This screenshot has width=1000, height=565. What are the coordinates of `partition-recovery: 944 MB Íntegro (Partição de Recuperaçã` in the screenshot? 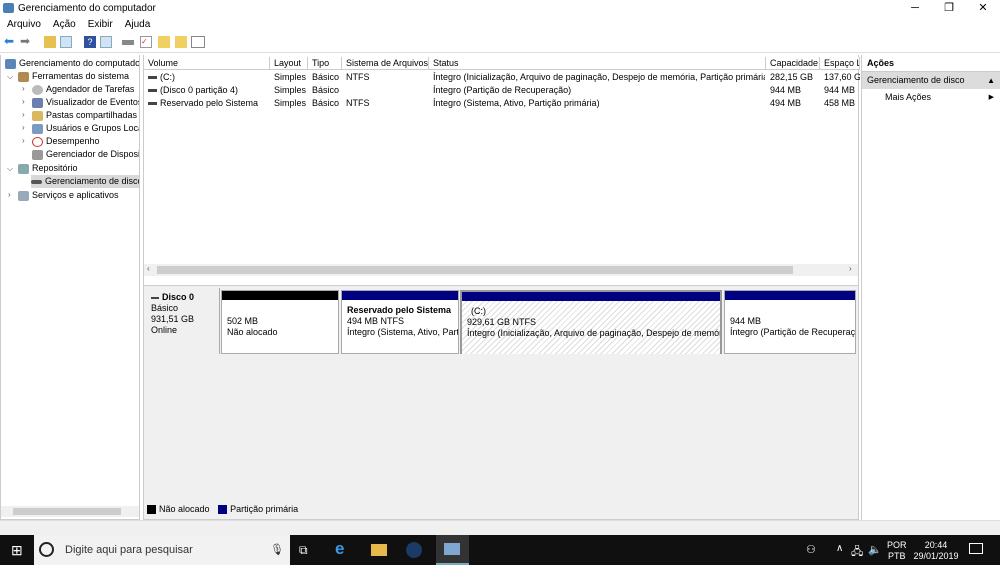 It's located at (790, 322).